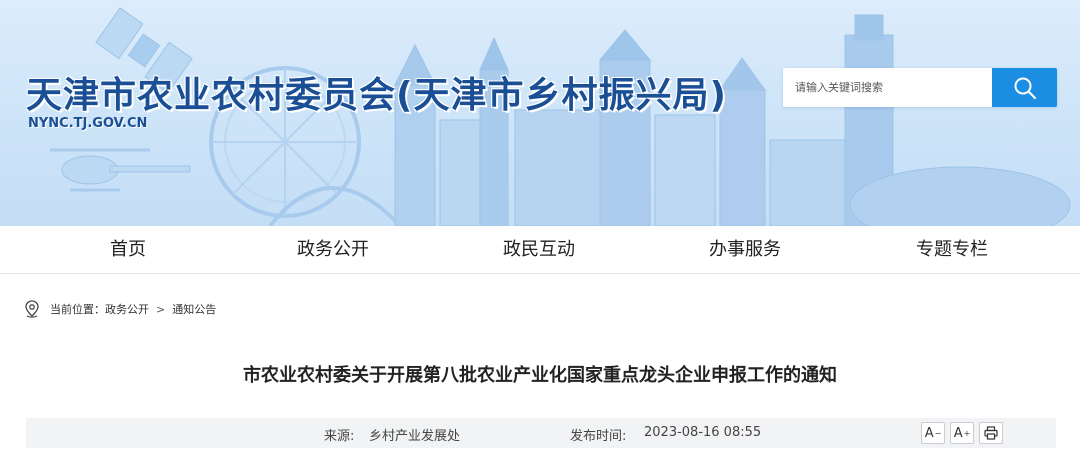  I want to click on minus-icon: −, so click(938, 433).